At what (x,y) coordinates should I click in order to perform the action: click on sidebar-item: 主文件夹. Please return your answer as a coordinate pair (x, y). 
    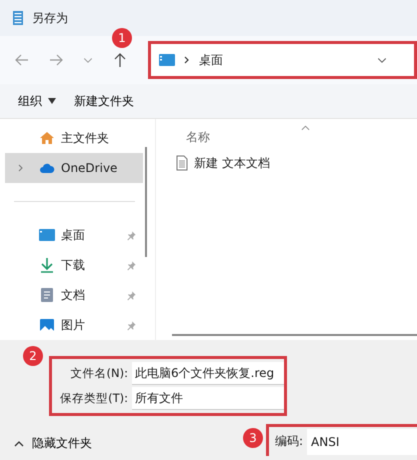
    Looking at the image, I should click on (74, 138).